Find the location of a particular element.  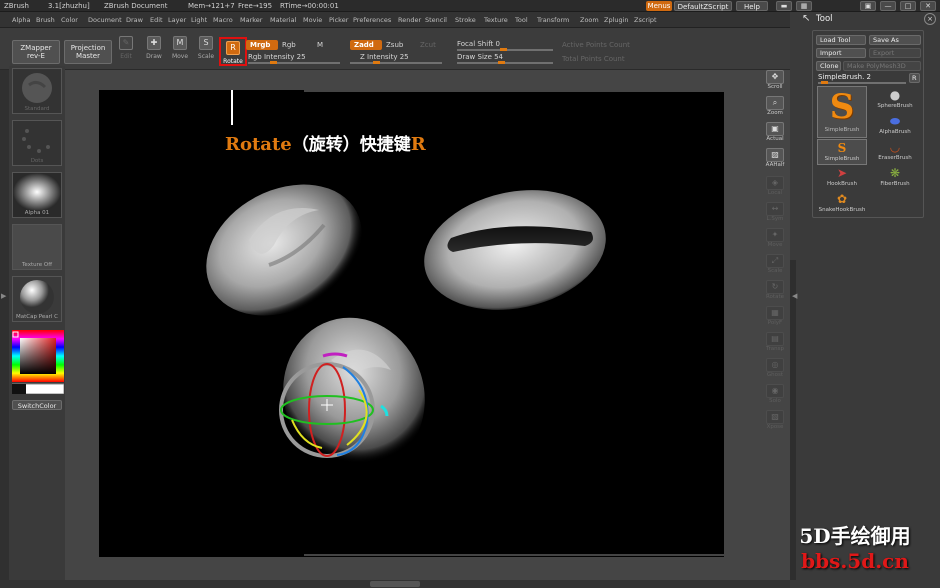

menu-texture: Texture is located at coordinates (496, 20).